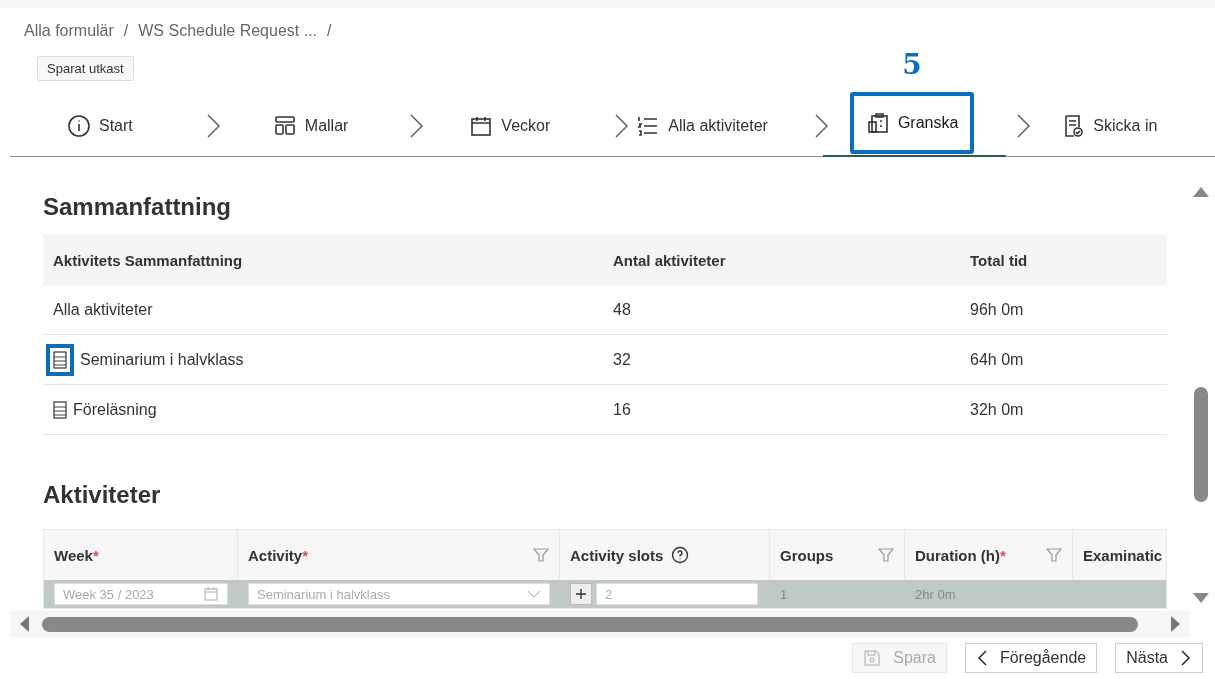 Image resolution: width=1215 pixels, height=679 pixels. What do you see at coordinates (76, 555) in the screenshot?
I see `column-header: Week*` at bounding box center [76, 555].